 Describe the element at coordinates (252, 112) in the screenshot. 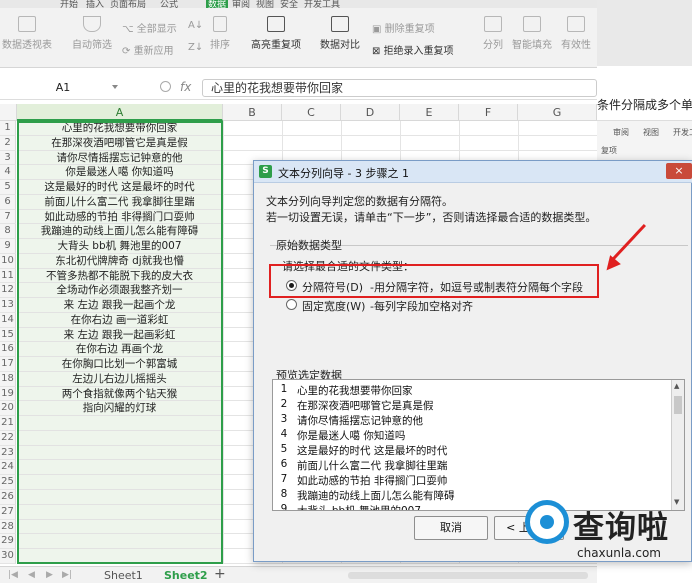

I see `column-header-b: B` at that location.